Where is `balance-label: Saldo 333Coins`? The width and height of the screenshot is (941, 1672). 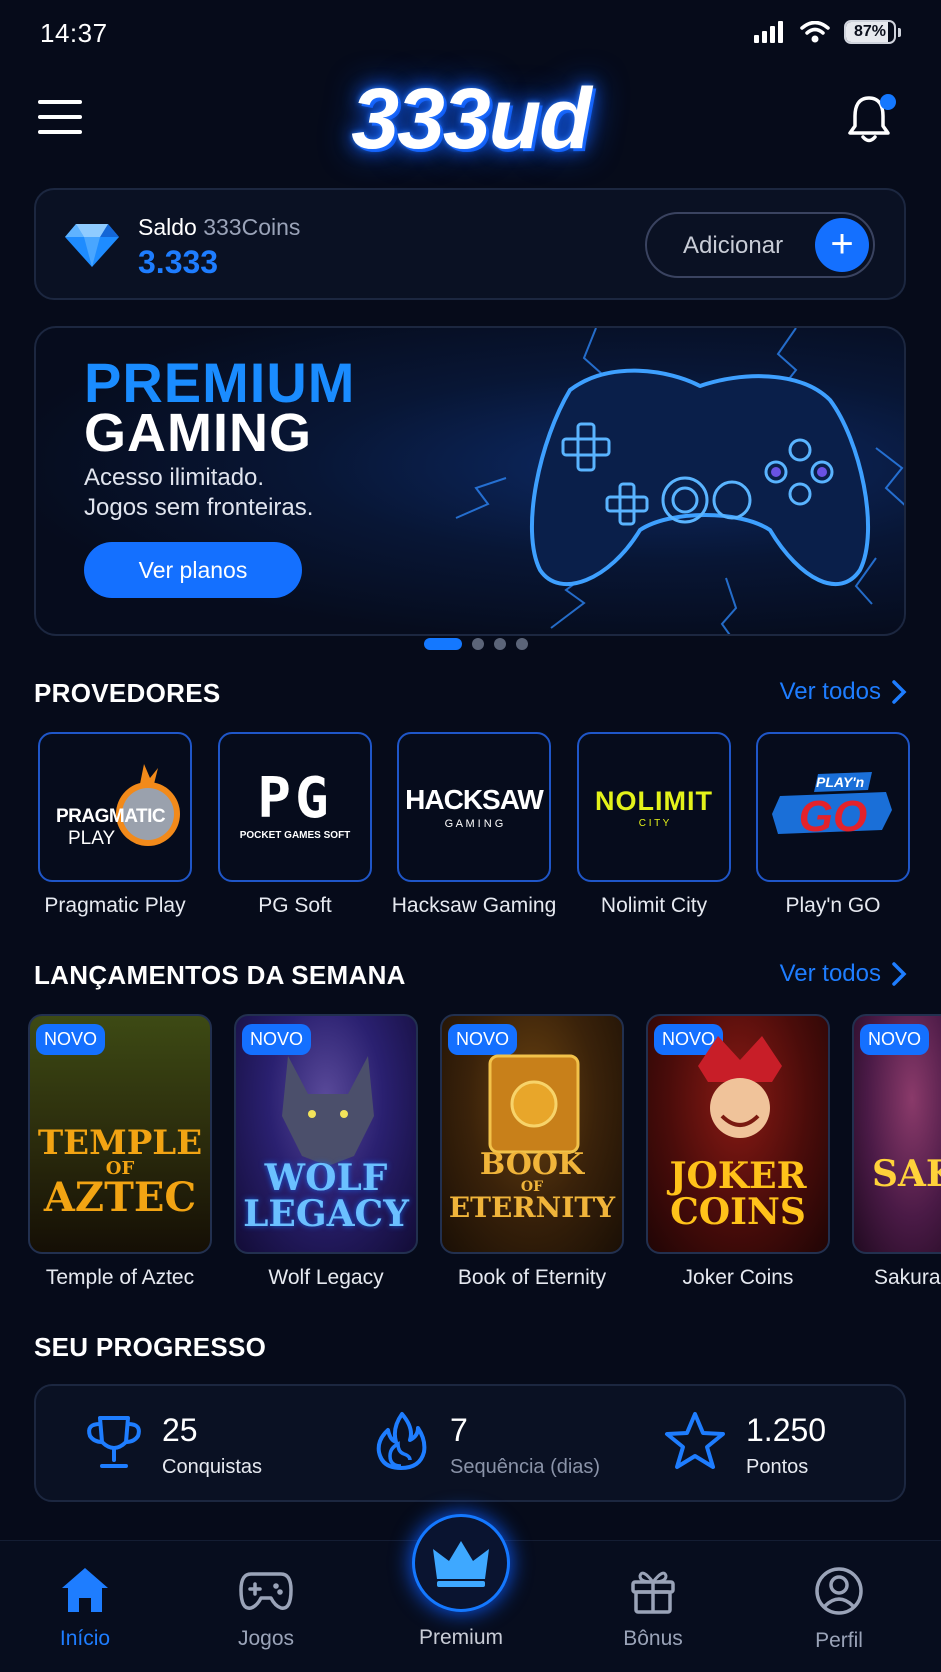
balance-label: Saldo 333Coins is located at coordinates (219, 227).